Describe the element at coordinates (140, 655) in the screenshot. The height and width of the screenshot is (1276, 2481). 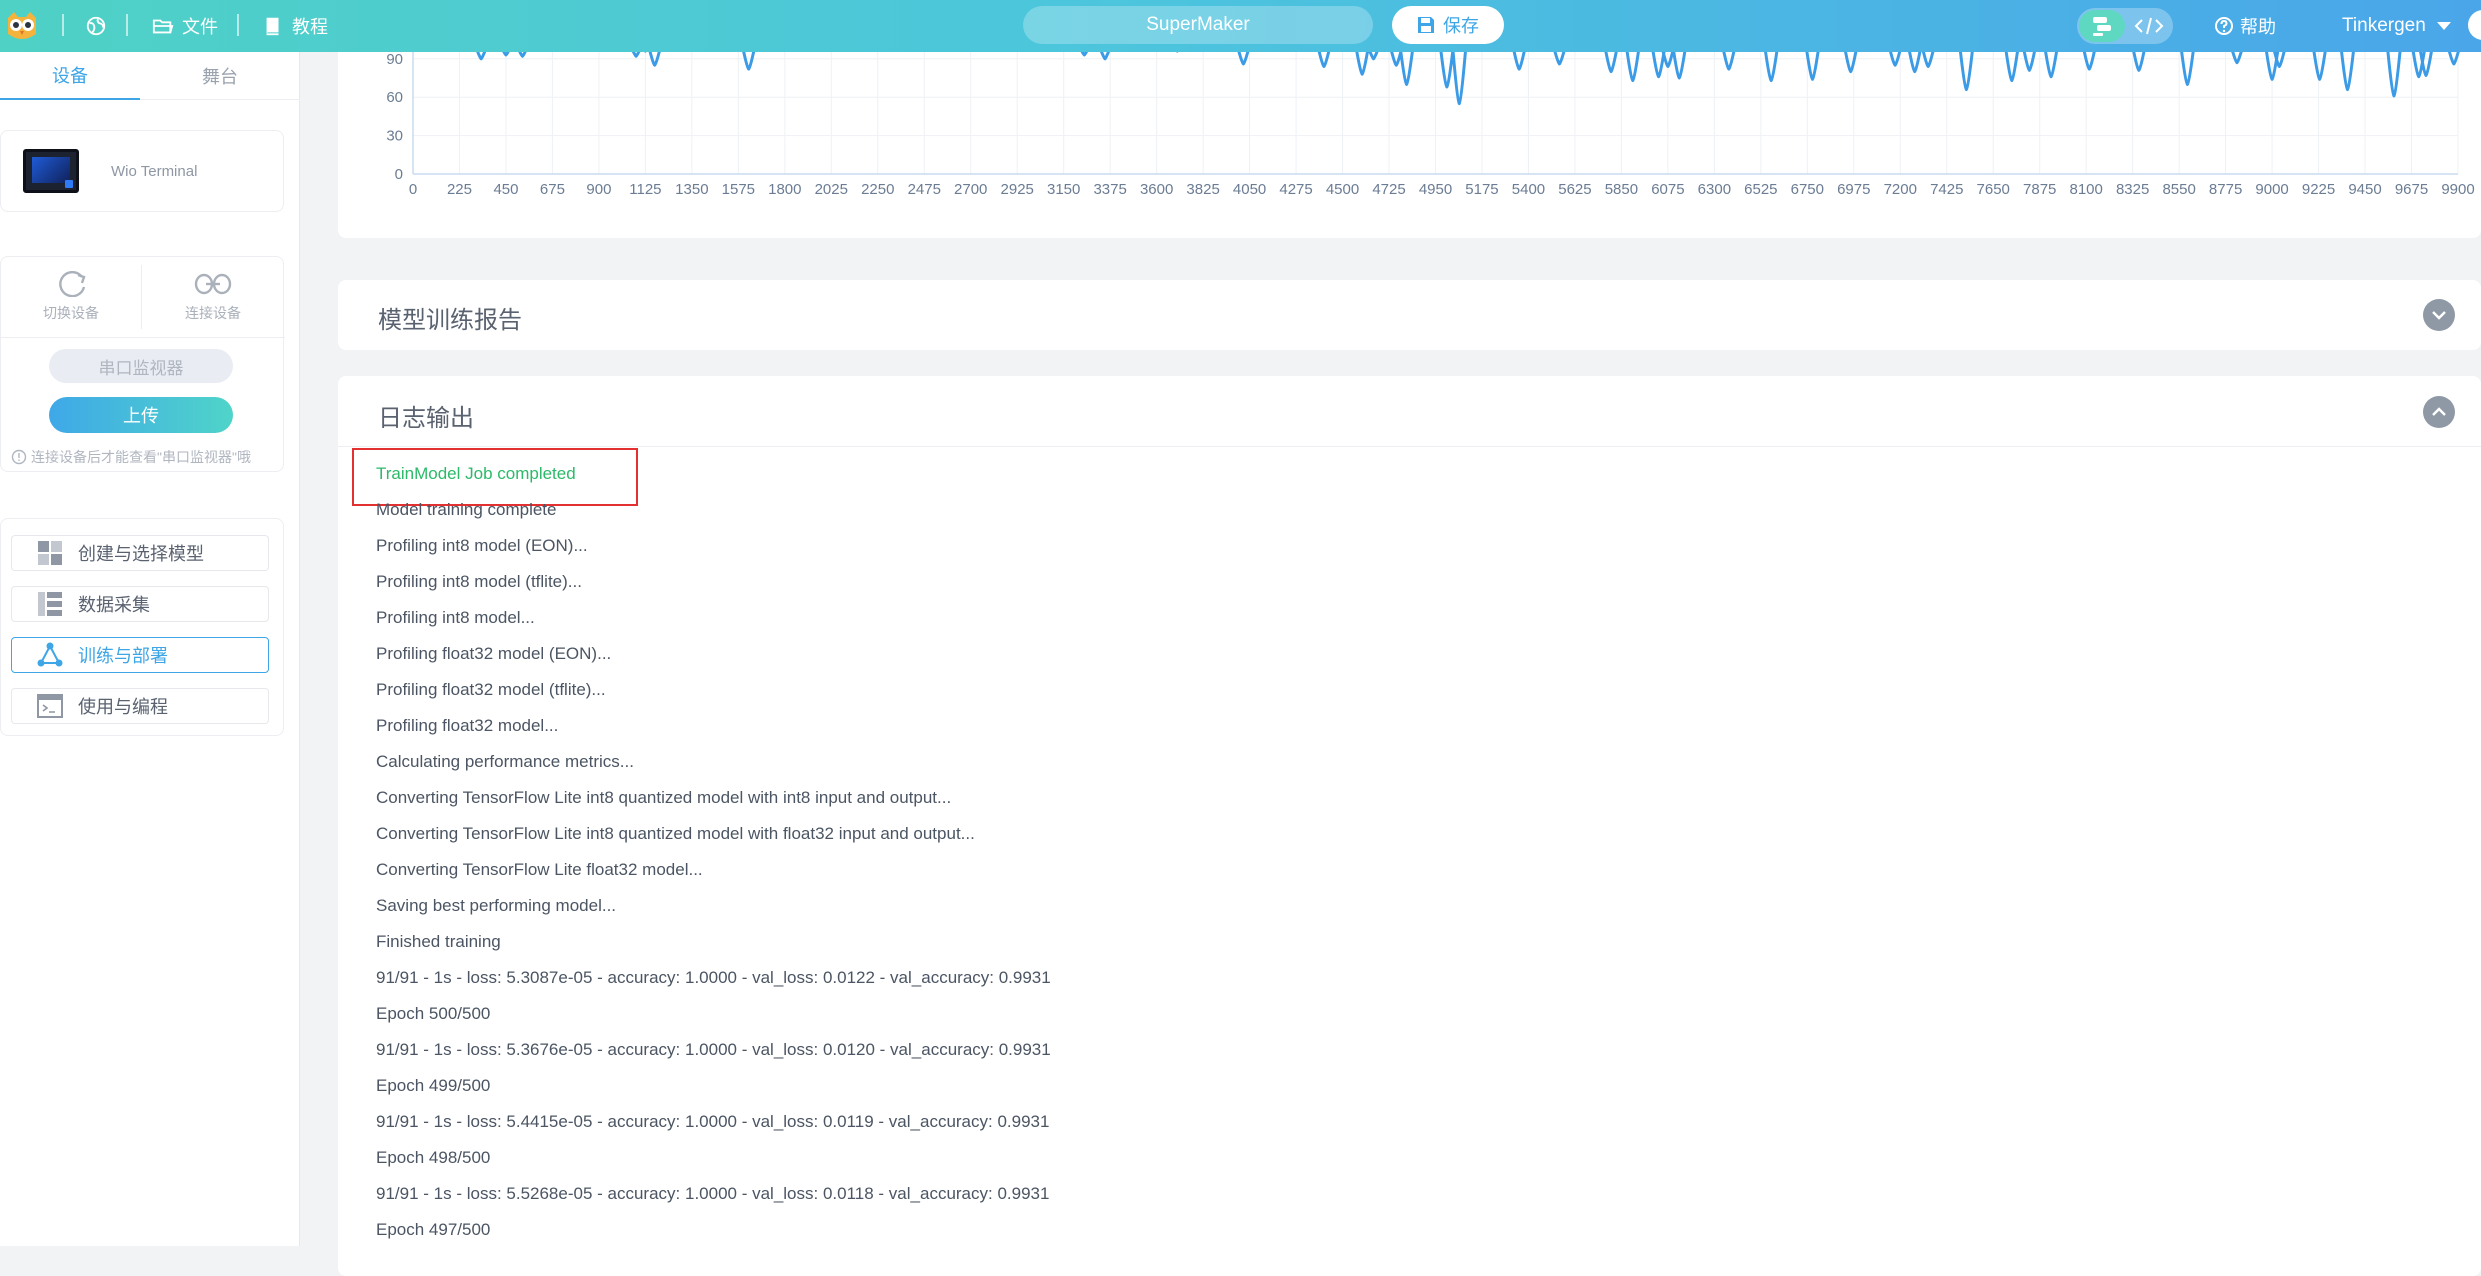
I see `sidebar-item-train-deploy: 训练与部署` at that location.